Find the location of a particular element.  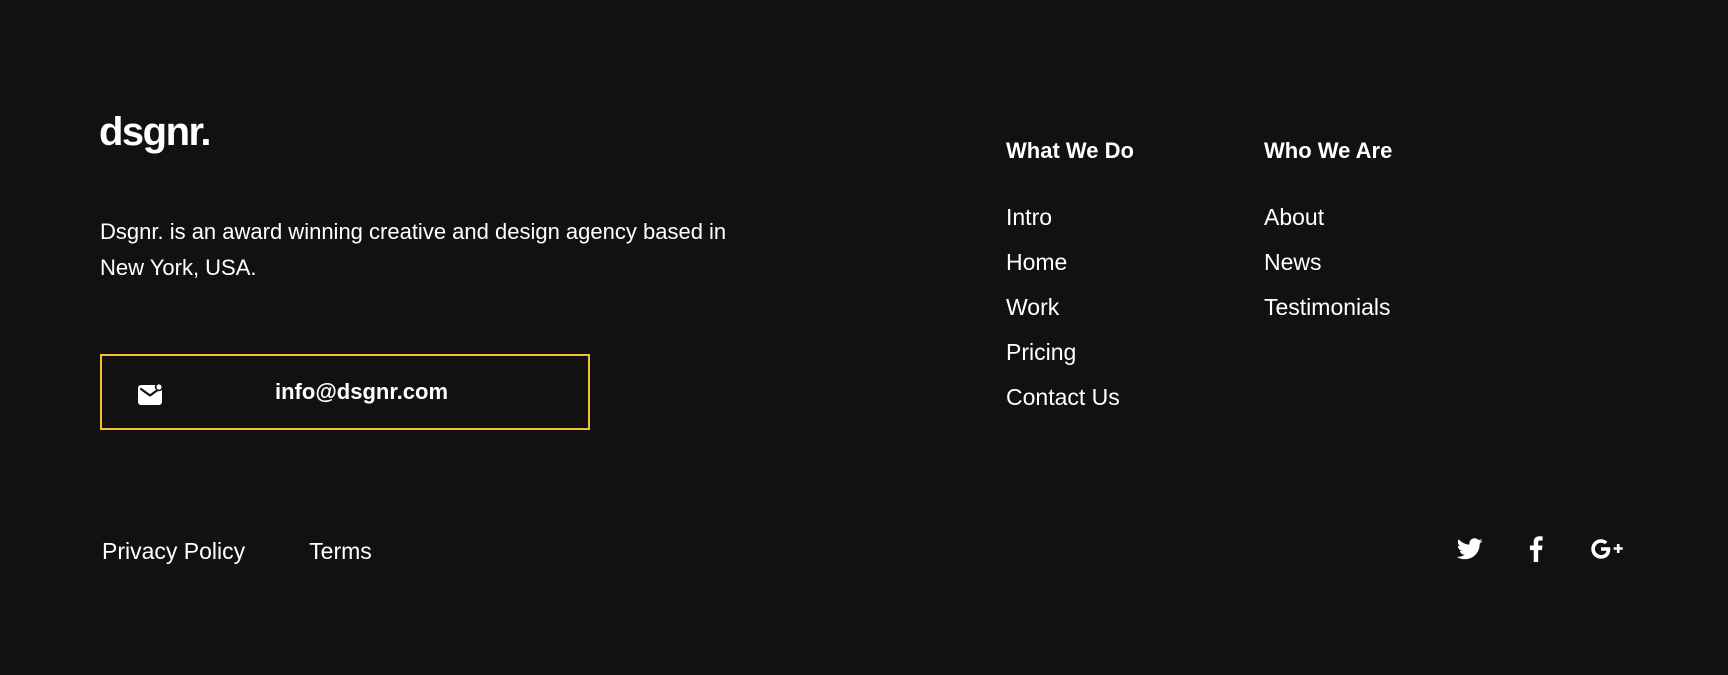

google-plus-icon is located at coordinates (1608, 549).